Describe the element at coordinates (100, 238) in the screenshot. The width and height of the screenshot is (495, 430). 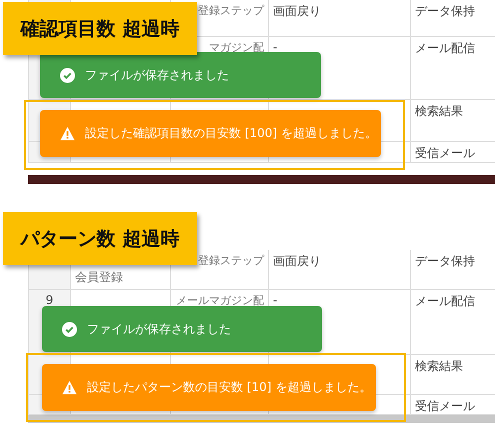
I see `section-title: パターン数 超過時` at that location.